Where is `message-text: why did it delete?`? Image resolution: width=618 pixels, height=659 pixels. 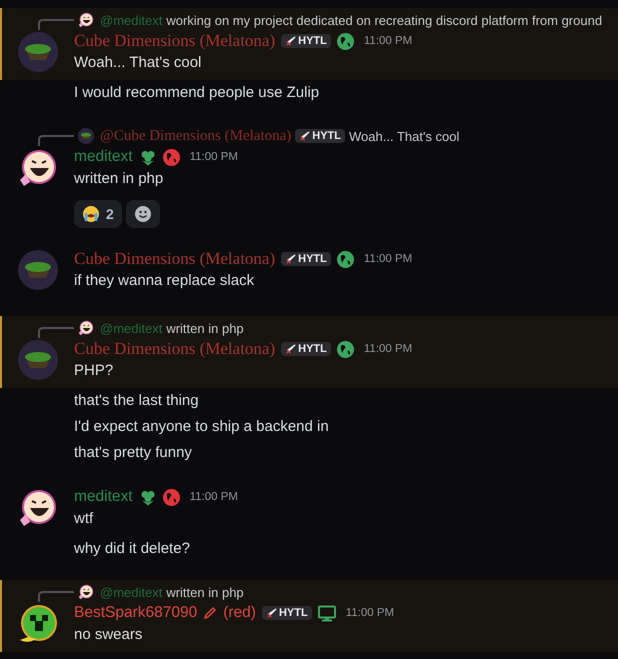
message-text: why did it delete? is located at coordinates (132, 549).